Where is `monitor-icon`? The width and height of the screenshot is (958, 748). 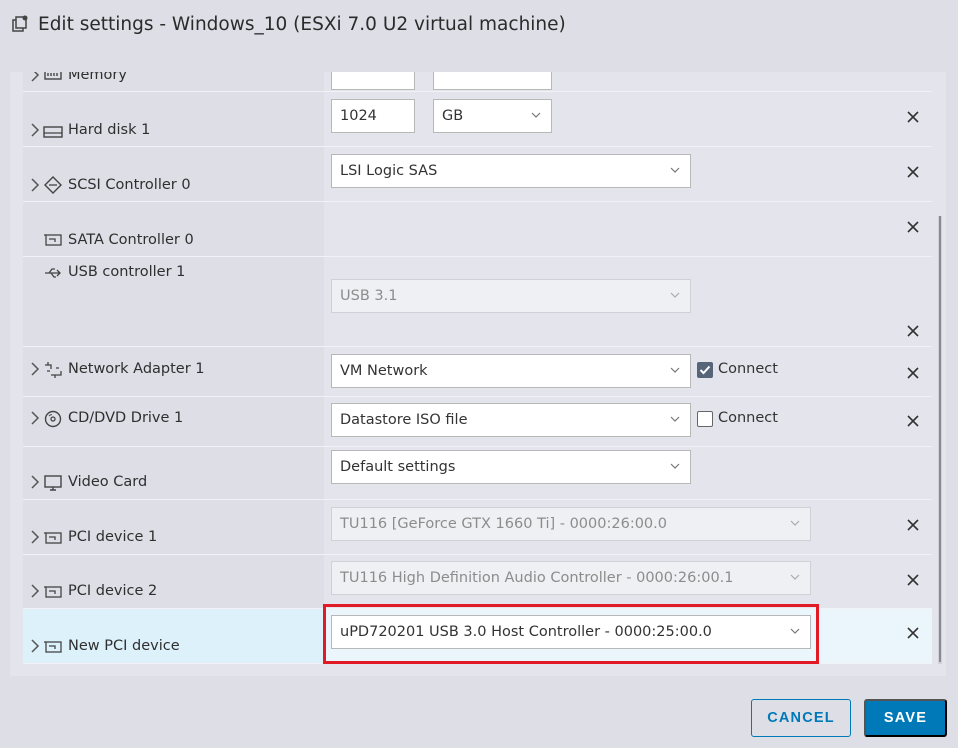 monitor-icon is located at coordinates (53, 483).